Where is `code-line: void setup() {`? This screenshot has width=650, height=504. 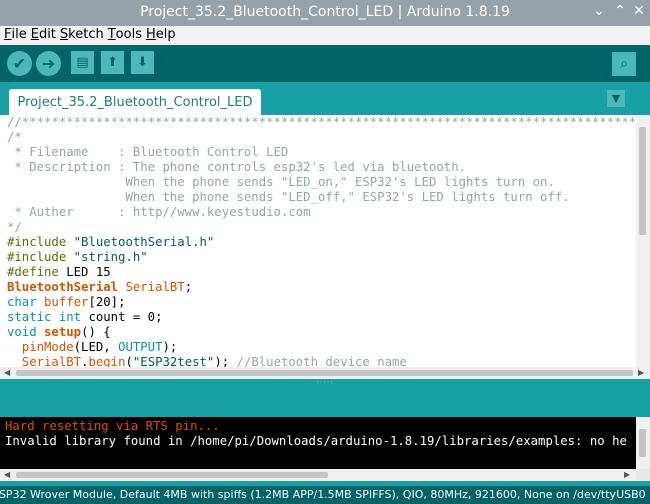 code-line: void setup() { is located at coordinates (59, 332).